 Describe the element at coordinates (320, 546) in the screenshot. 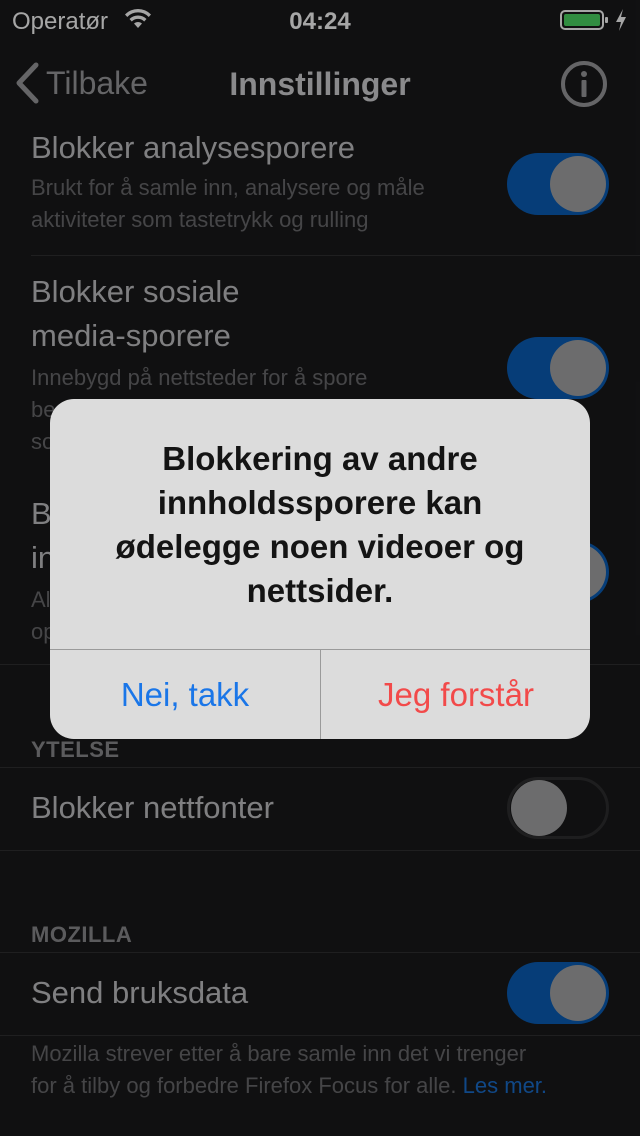

I see `message-line: ødelegge noen videoer og` at that location.